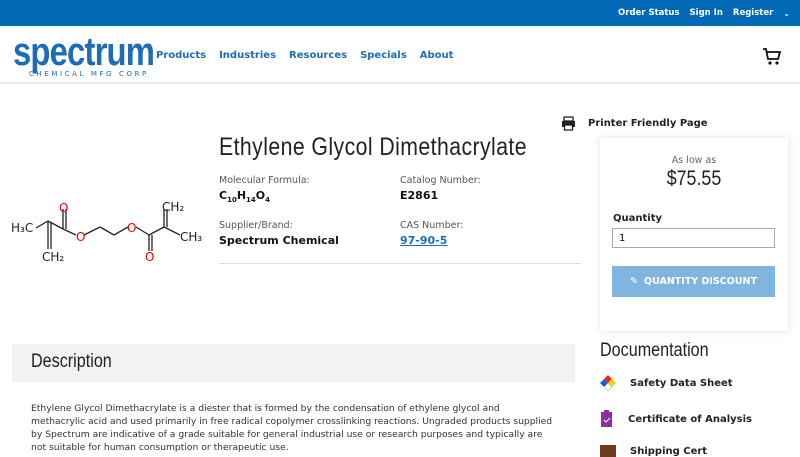 Image resolution: width=800 pixels, height=457 pixels. Describe the element at coordinates (22, 228) in the screenshot. I see `atom-label: H₃C` at that location.